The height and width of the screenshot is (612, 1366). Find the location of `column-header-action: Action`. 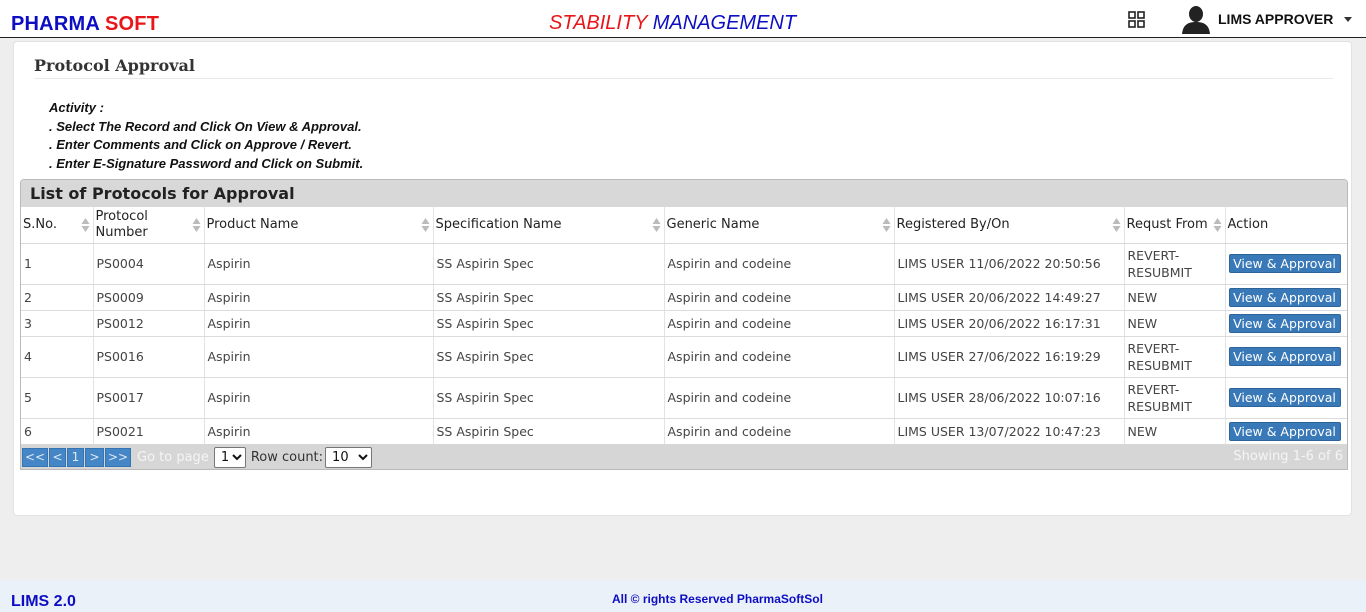

column-header-action: Action is located at coordinates (1286, 225).